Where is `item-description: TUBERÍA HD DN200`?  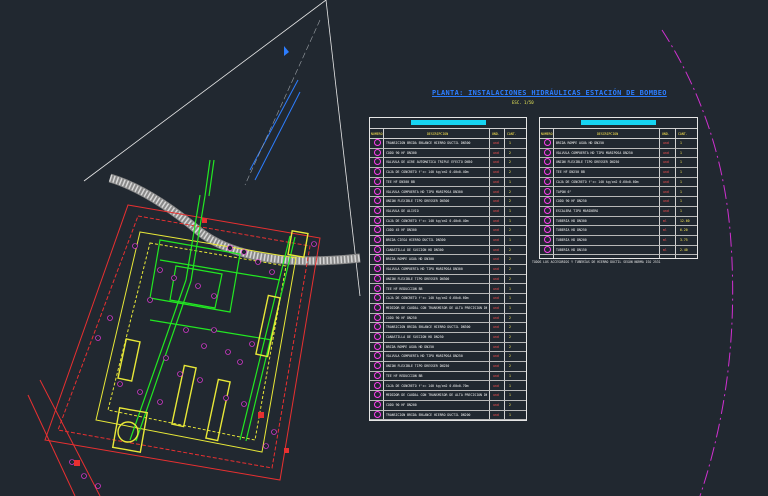
item-description: TUBERÍA HD DN200 is located at coordinates (571, 240).